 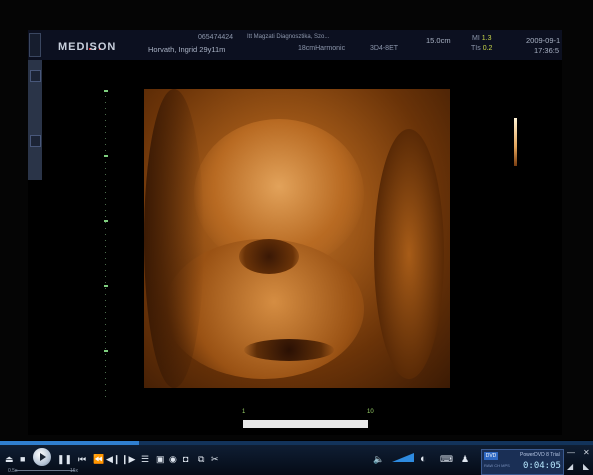 I want to click on capture-icon: ◐, so click(x=423, y=459).